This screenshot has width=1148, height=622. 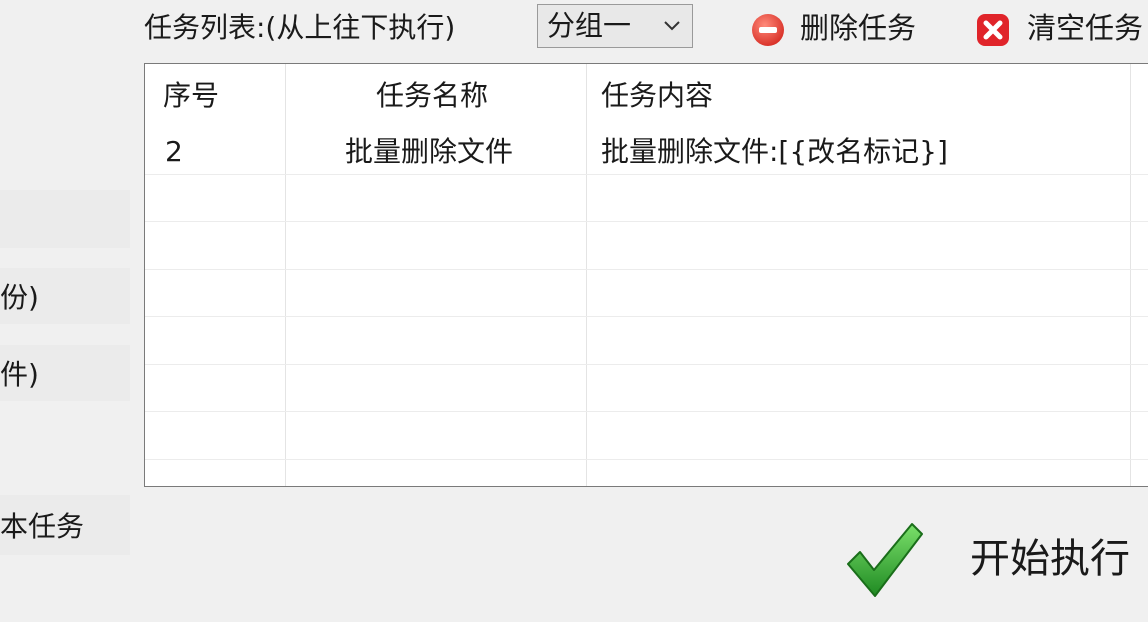 I want to click on left-panel-item-file: 件), so click(x=65, y=373).